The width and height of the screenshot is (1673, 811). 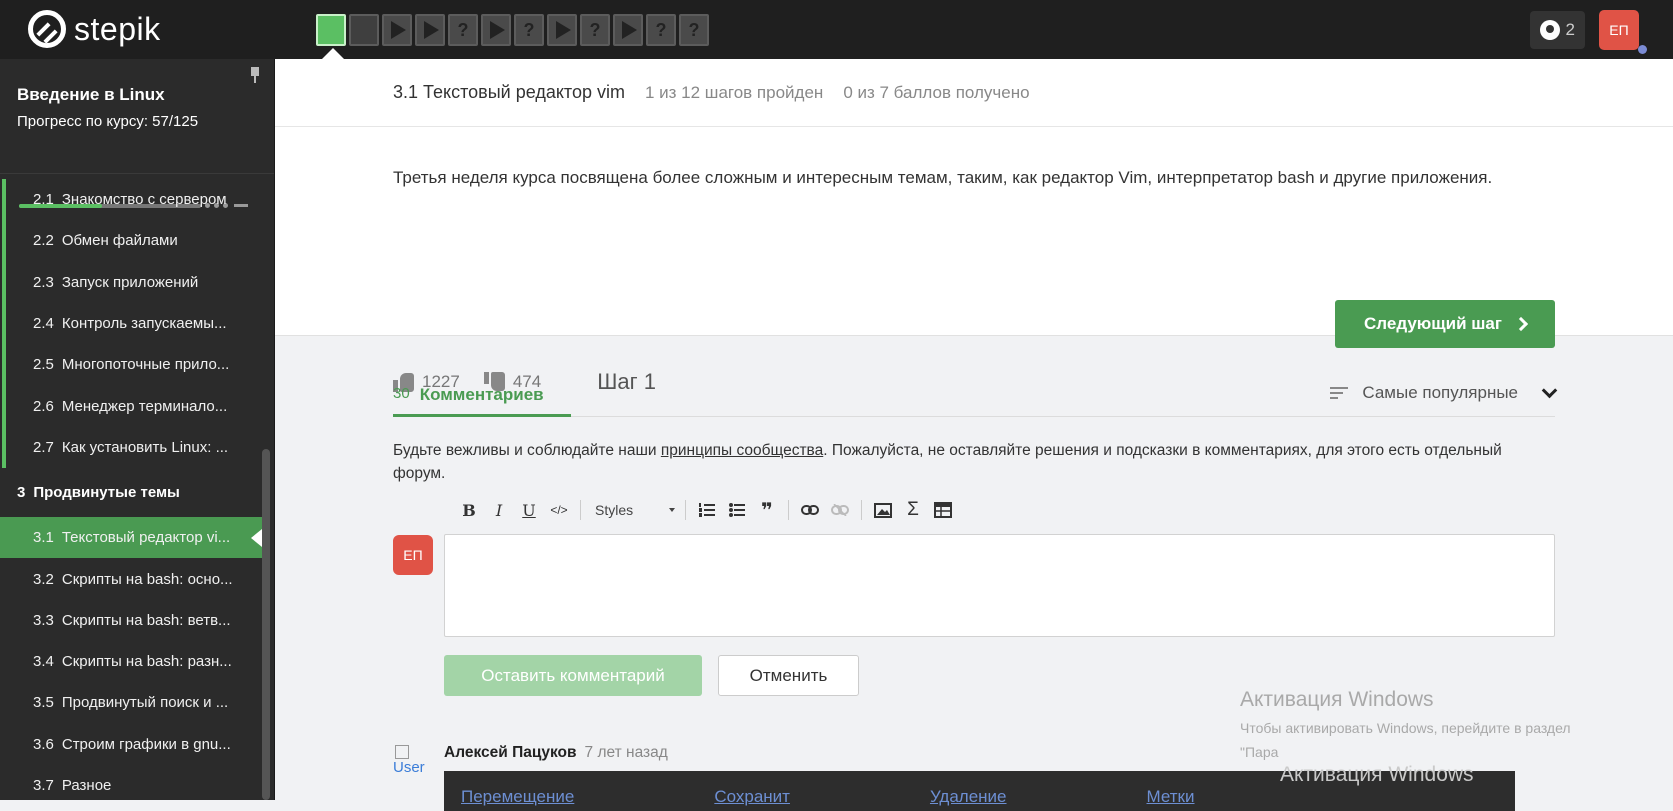 What do you see at coordinates (1642, 49) in the screenshot?
I see `status-dot` at bounding box center [1642, 49].